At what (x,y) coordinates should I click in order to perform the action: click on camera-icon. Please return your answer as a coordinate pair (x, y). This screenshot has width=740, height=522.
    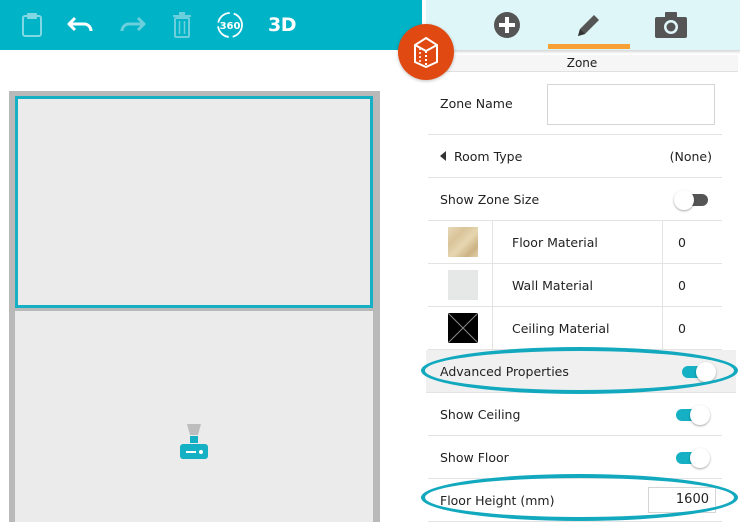
    Looking at the image, I should click on (671, 25).